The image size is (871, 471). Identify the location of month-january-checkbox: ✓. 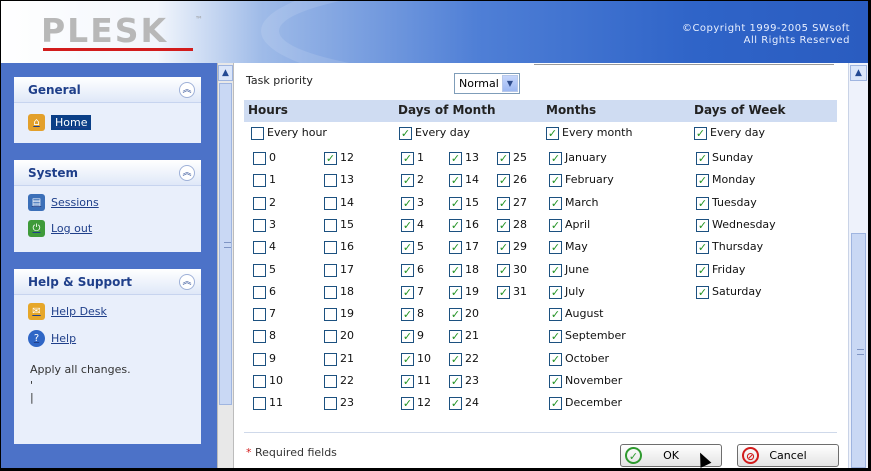
(555, 158).